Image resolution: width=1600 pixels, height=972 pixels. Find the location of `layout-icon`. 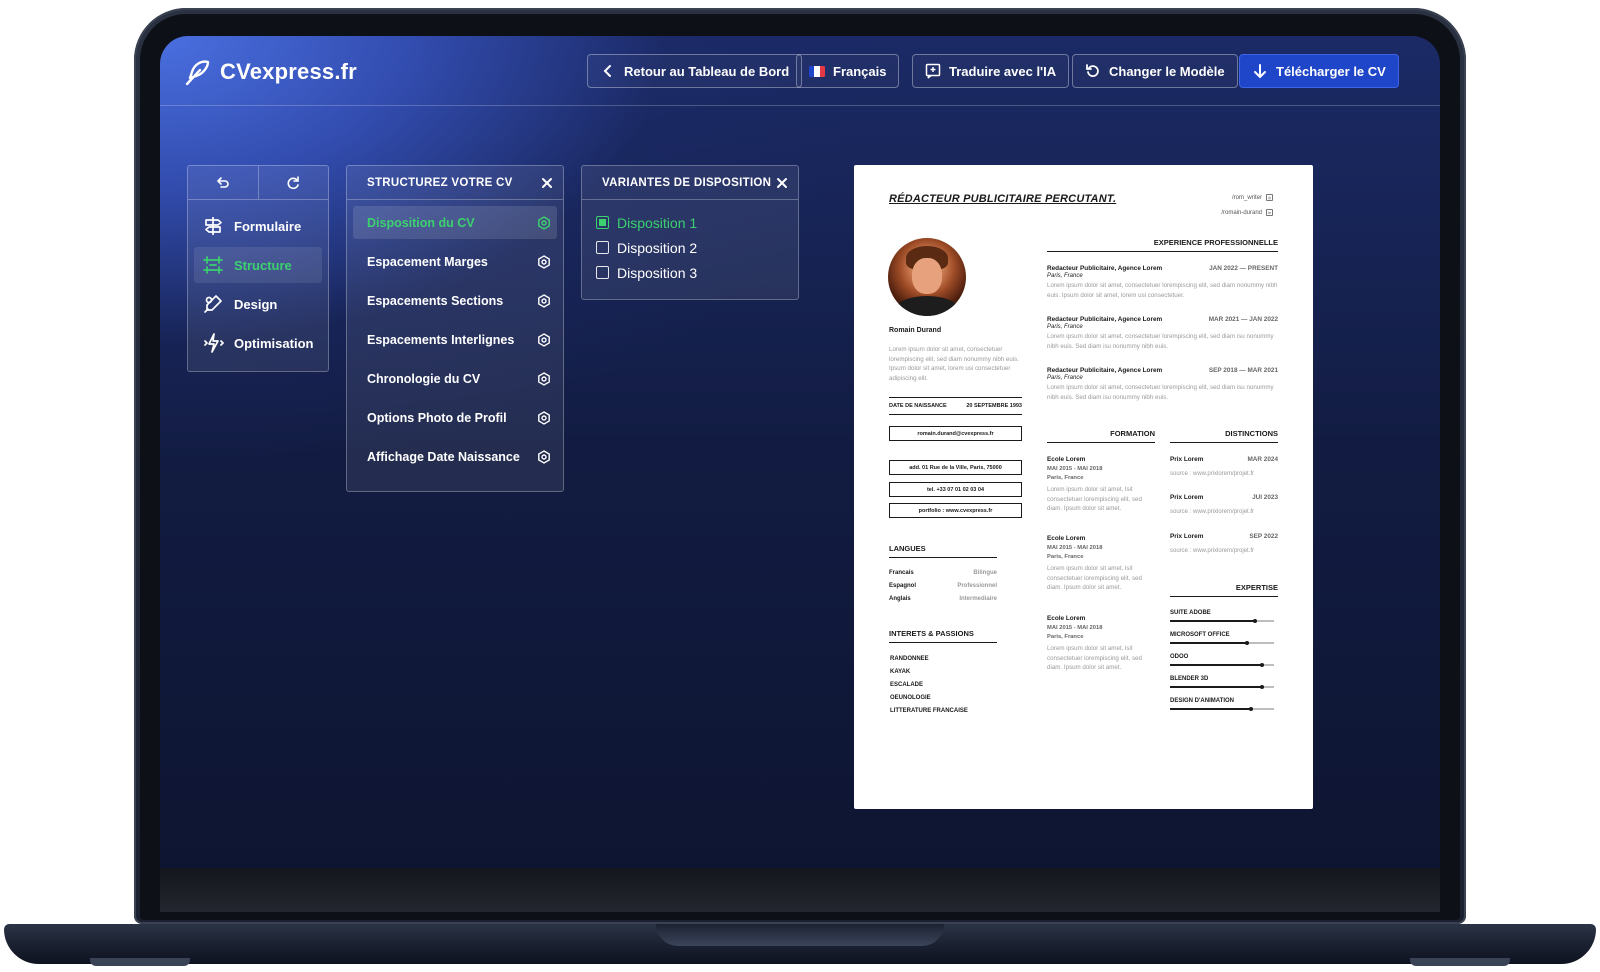

layout-icon is located at coordinates (213, 265).